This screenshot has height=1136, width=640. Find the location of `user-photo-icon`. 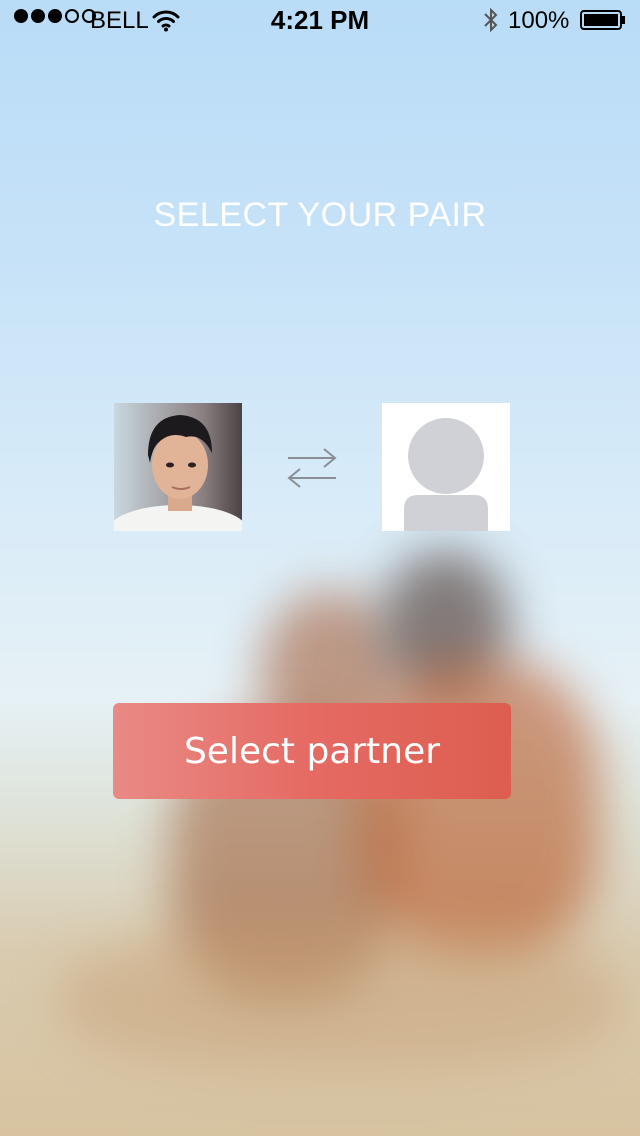

user-photo-icon is located at coordinates (178, 467).